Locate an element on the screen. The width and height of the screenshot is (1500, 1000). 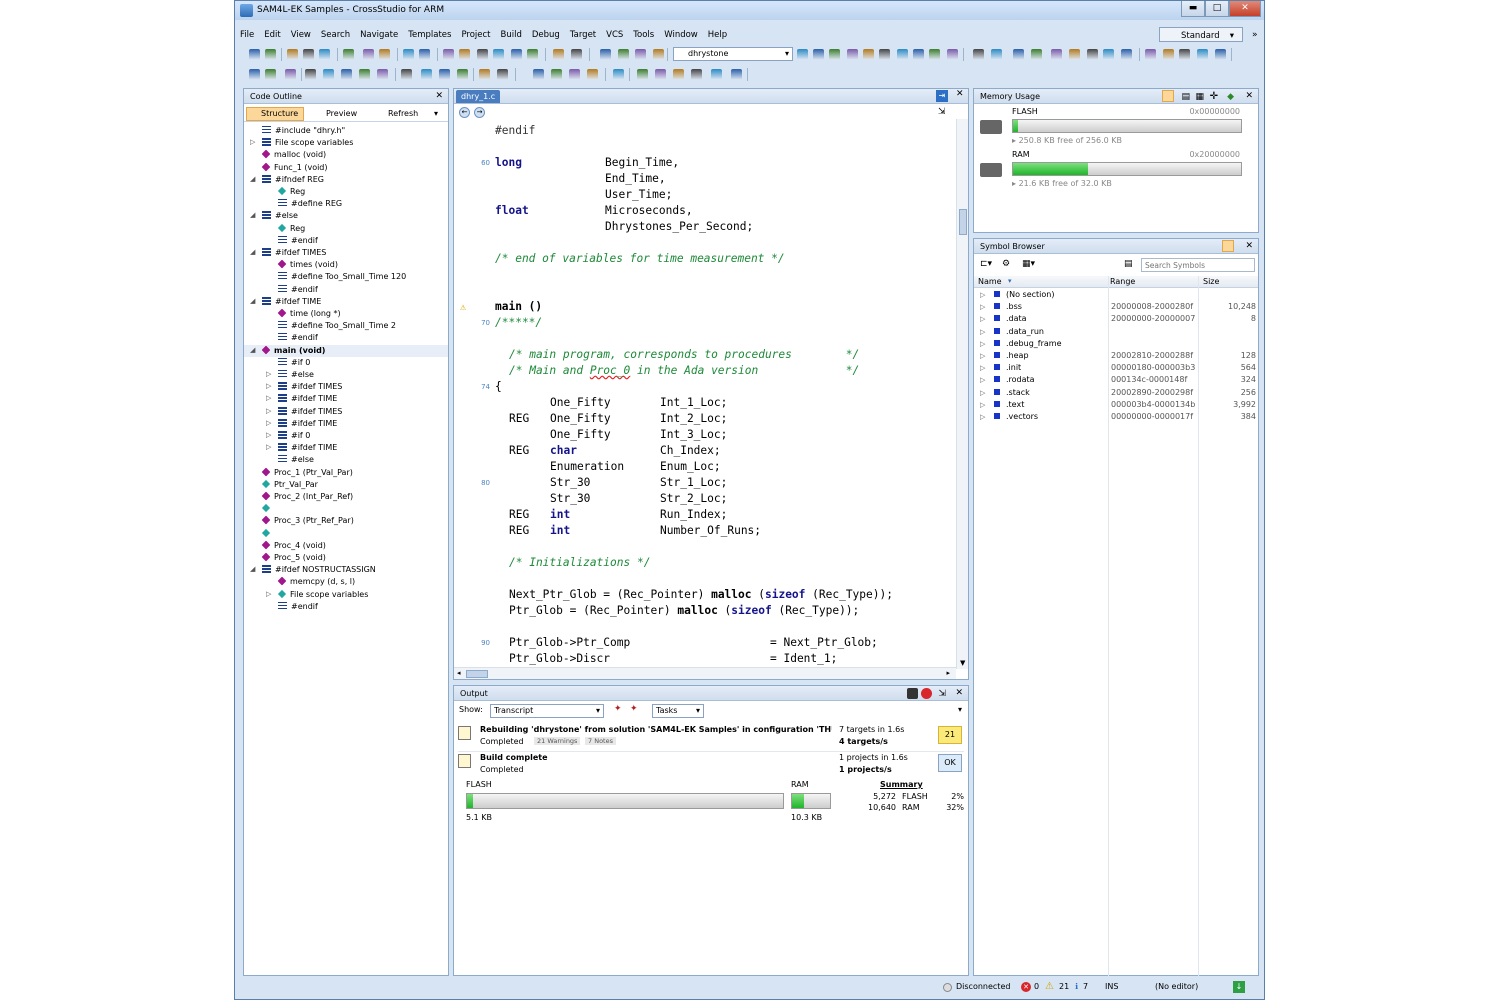
flash-memory-bar is located at coordinates (1127, 126).